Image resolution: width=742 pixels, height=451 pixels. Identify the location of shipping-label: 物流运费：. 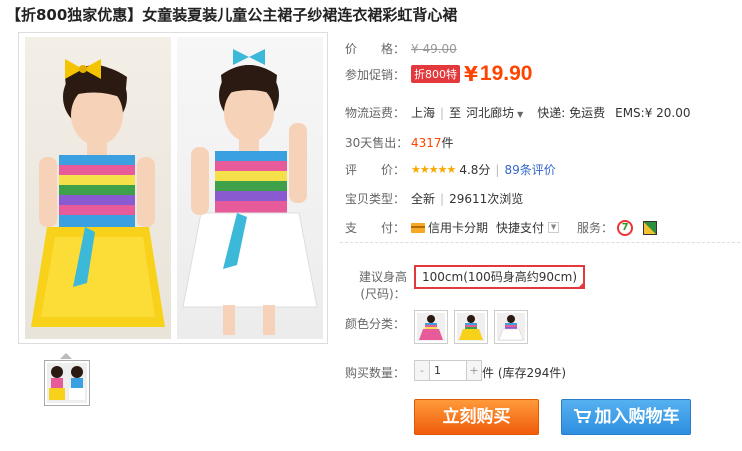
(375, 113).